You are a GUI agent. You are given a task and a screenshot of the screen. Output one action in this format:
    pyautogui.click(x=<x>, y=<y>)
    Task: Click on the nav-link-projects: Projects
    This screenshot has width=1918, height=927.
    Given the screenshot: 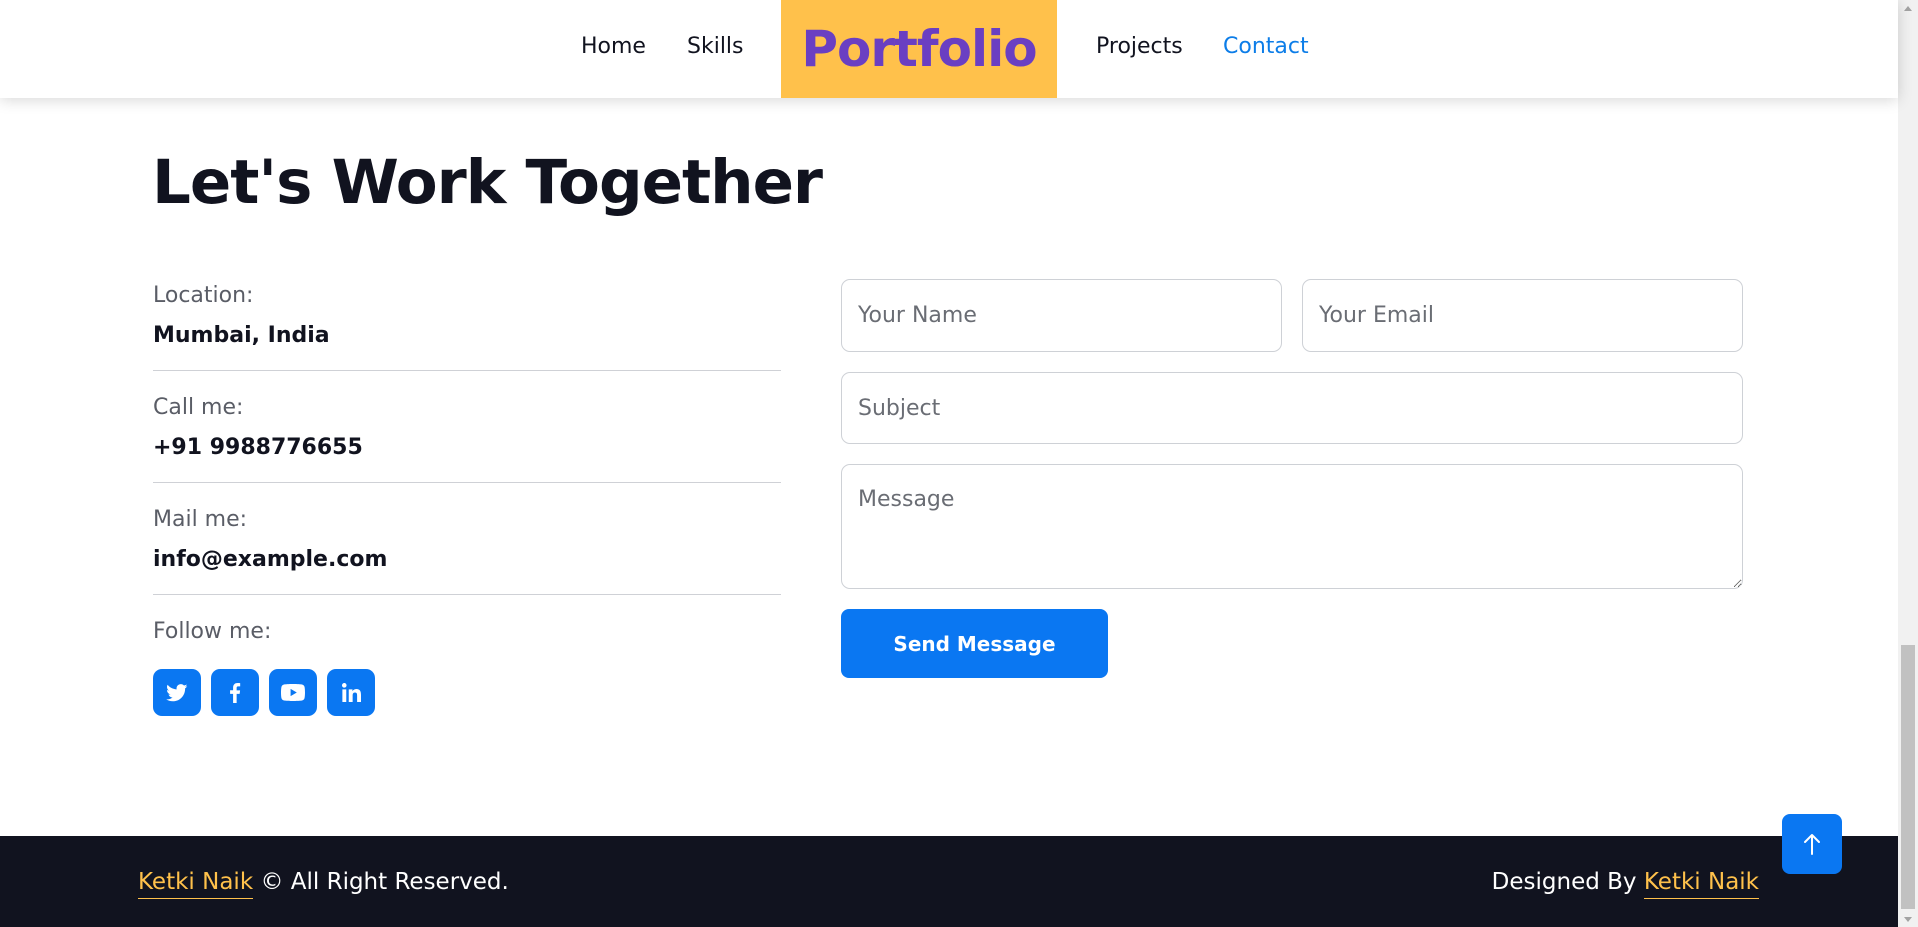 What is the action you would take?
    pyautogui.click(x=1139, y=47)
    